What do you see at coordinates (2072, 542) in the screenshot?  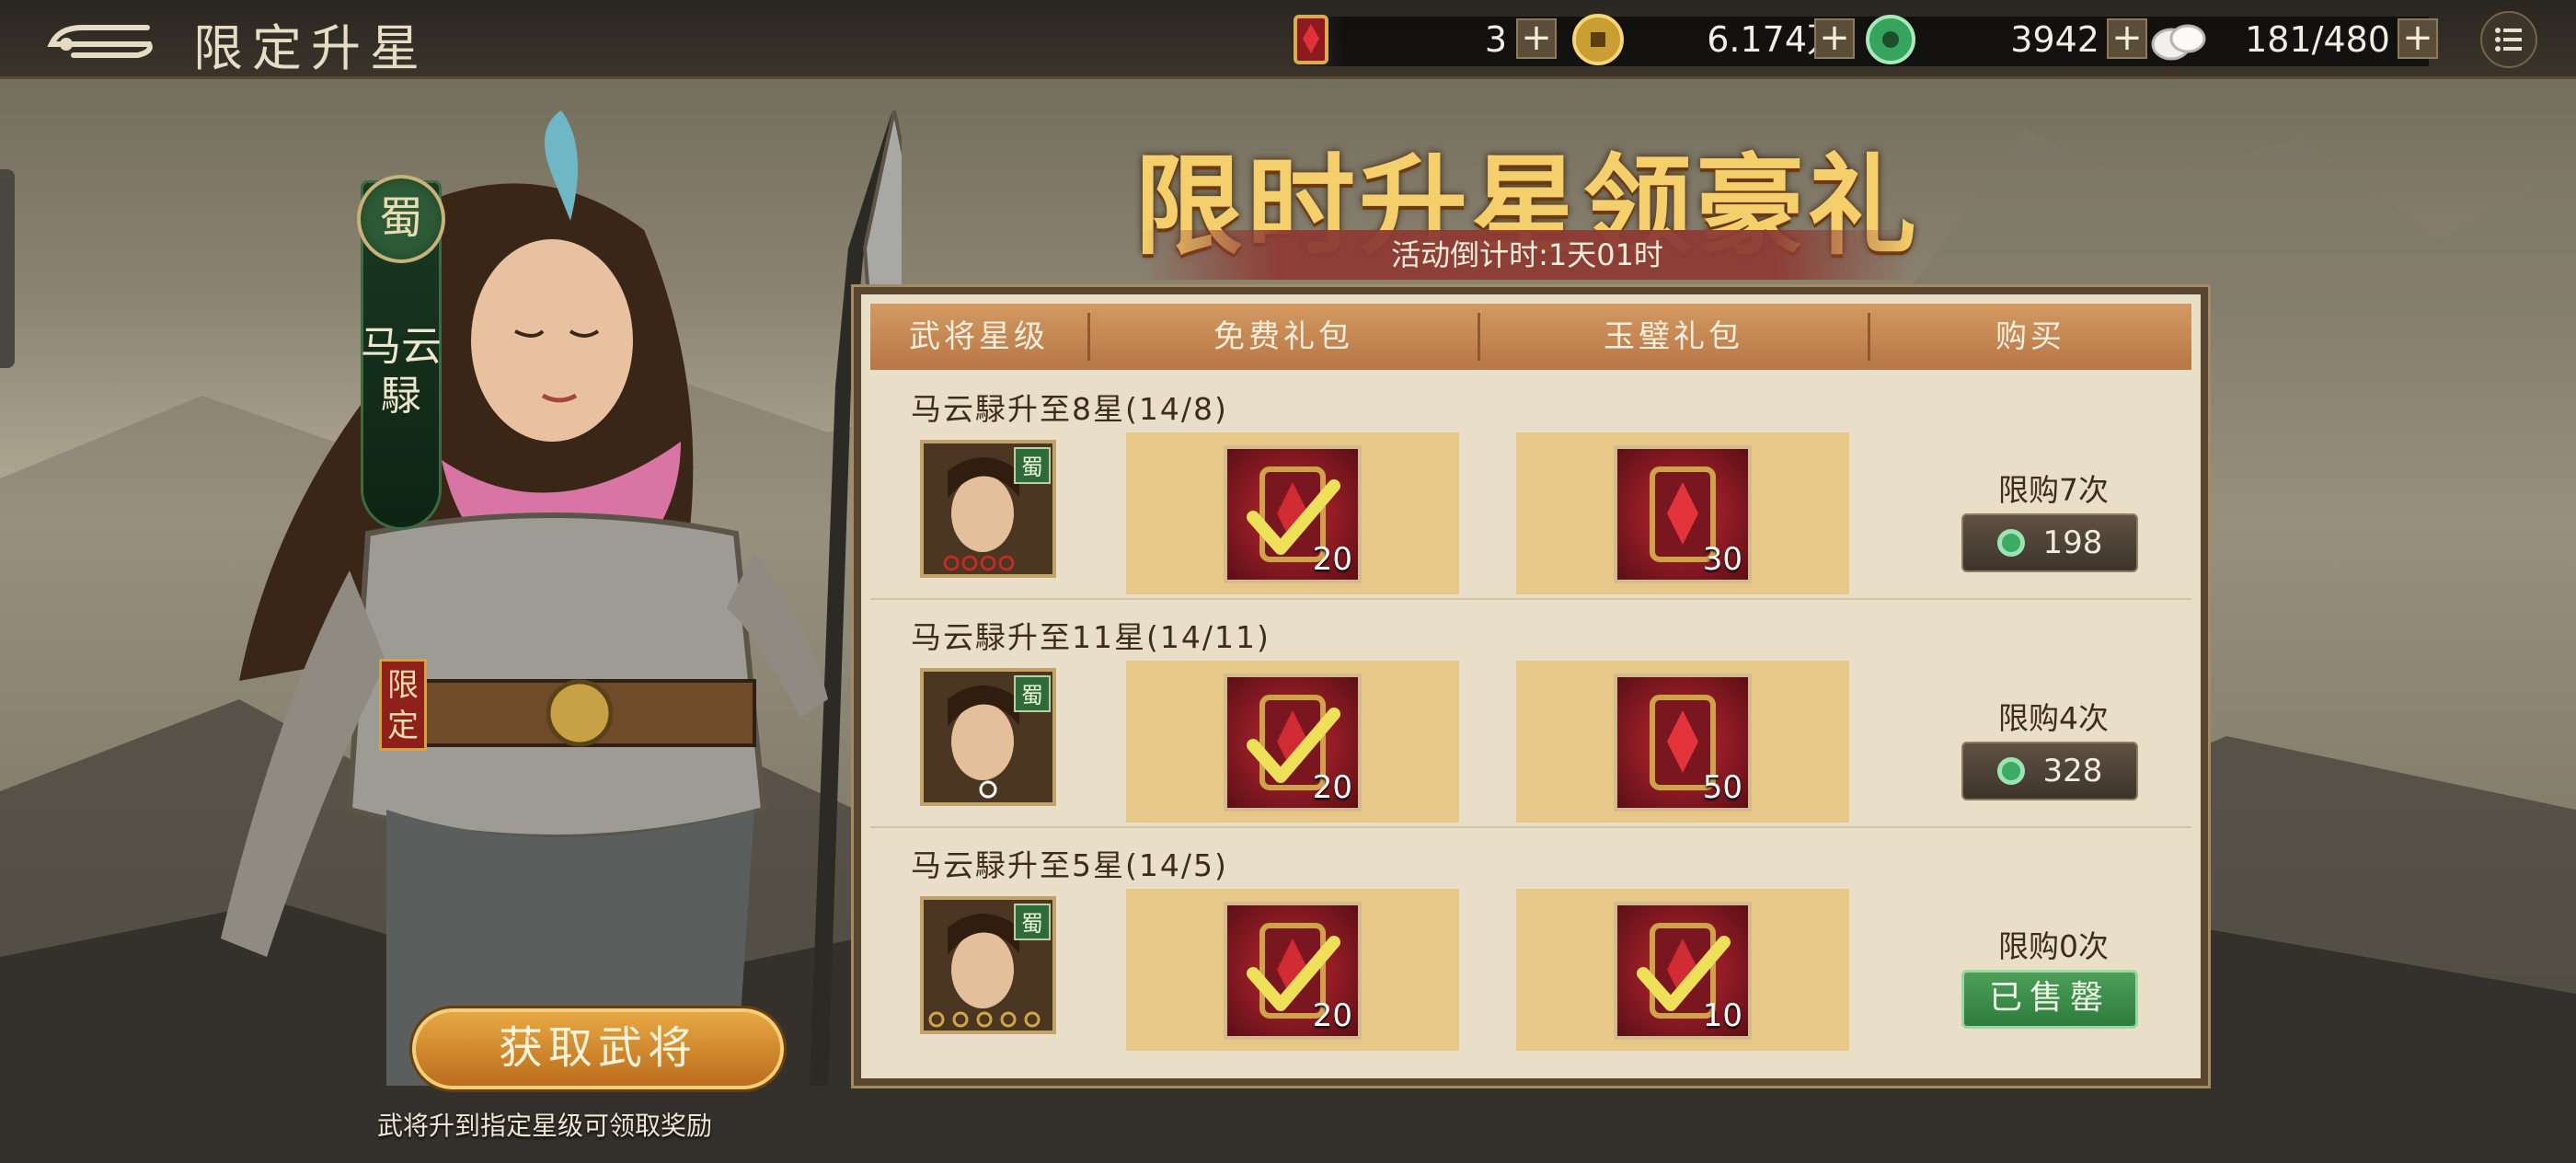 I see `price: 198` at bounding box center [2072, 542].